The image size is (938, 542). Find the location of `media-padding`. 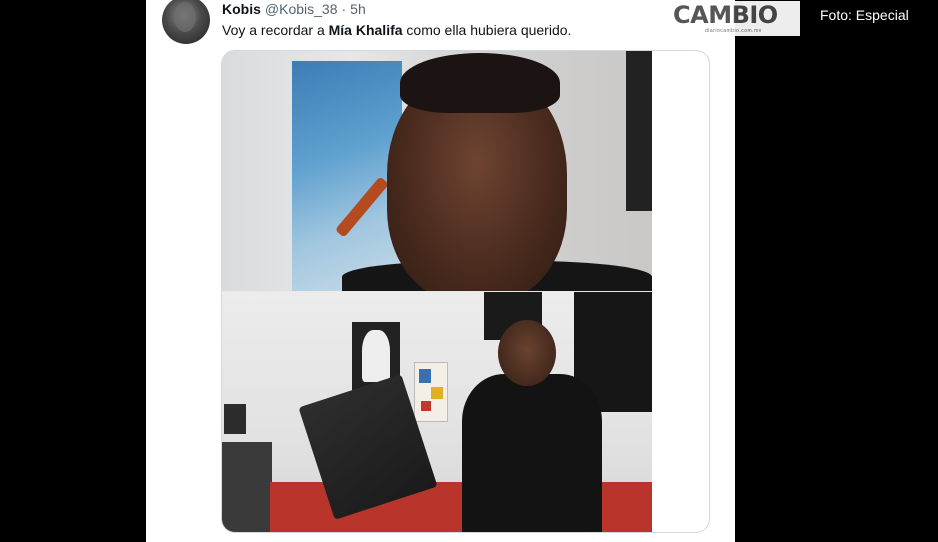

media-padding is located at coordinates (680, 291).